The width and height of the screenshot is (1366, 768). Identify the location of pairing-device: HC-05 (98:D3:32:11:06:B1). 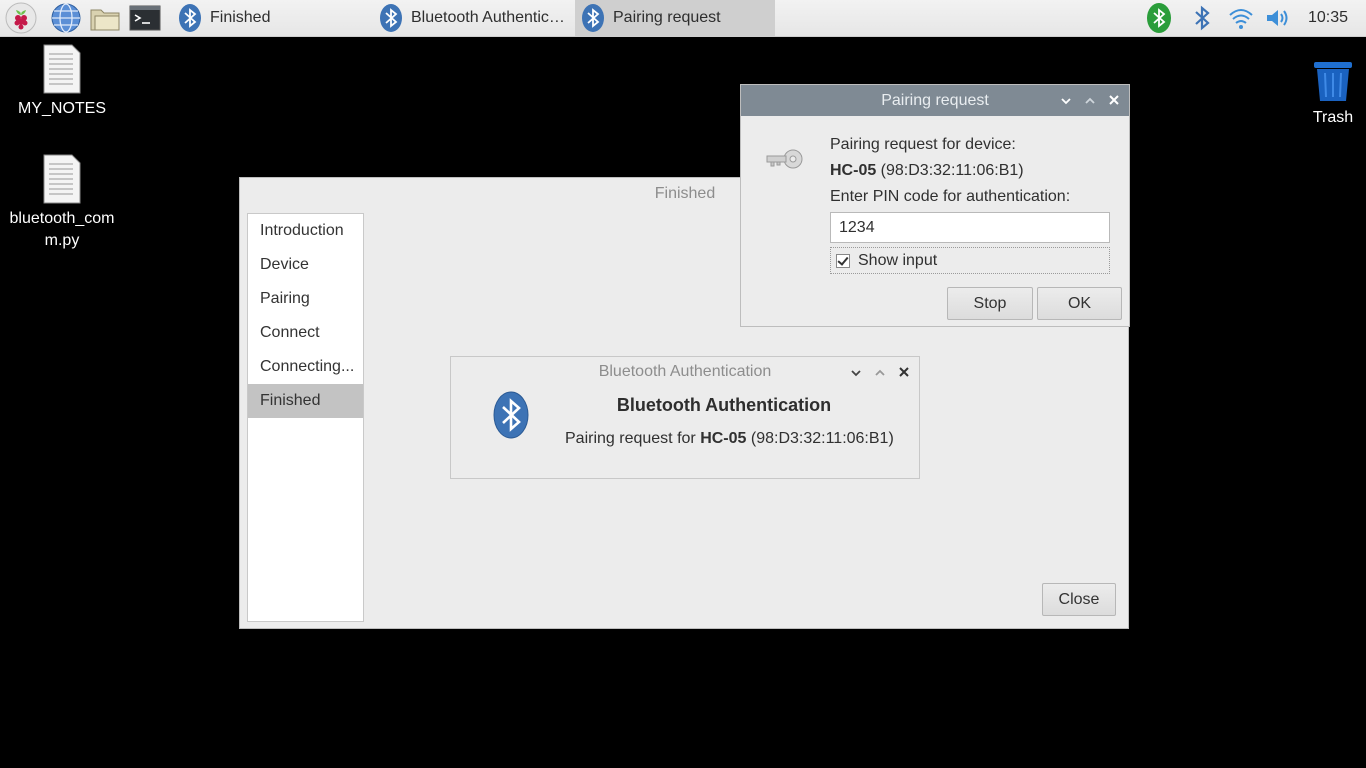
(927, 171).